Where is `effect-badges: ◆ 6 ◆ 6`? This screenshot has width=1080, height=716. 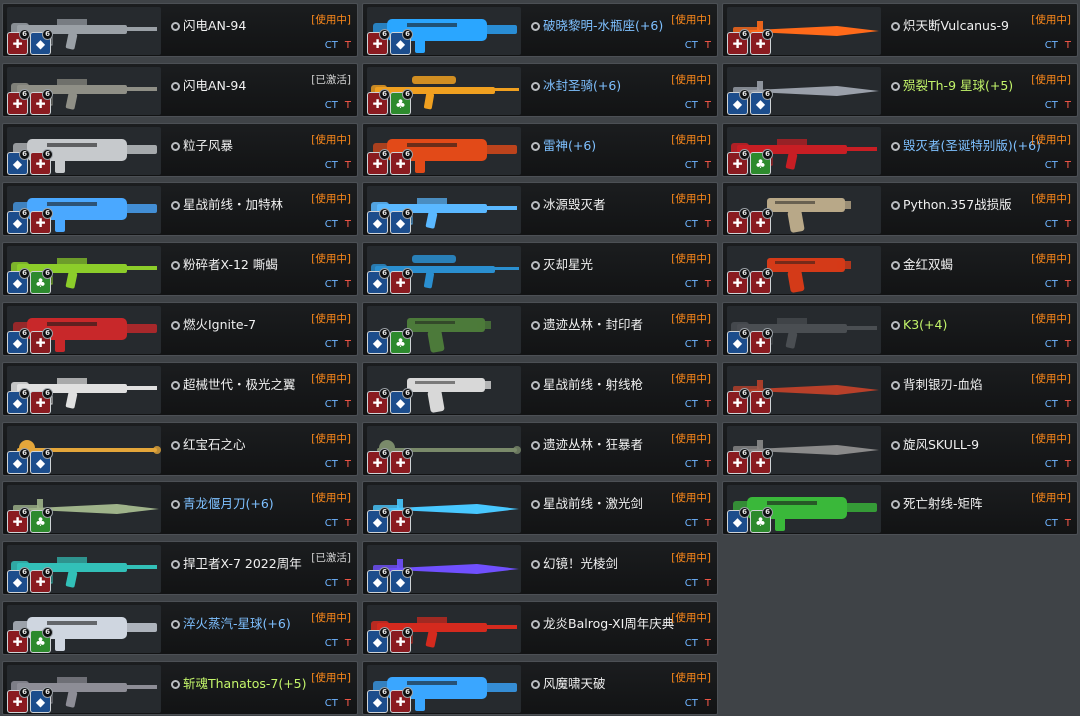 effect-badges: ◆ 6 ◆ 6 is located at coordinates (750, 102).